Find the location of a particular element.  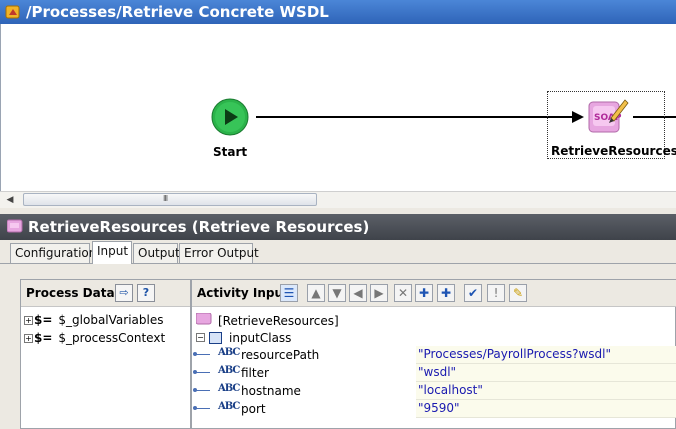

tree-item-global-variables: + $= $_globalVariables is located at coordinates (93, 321).